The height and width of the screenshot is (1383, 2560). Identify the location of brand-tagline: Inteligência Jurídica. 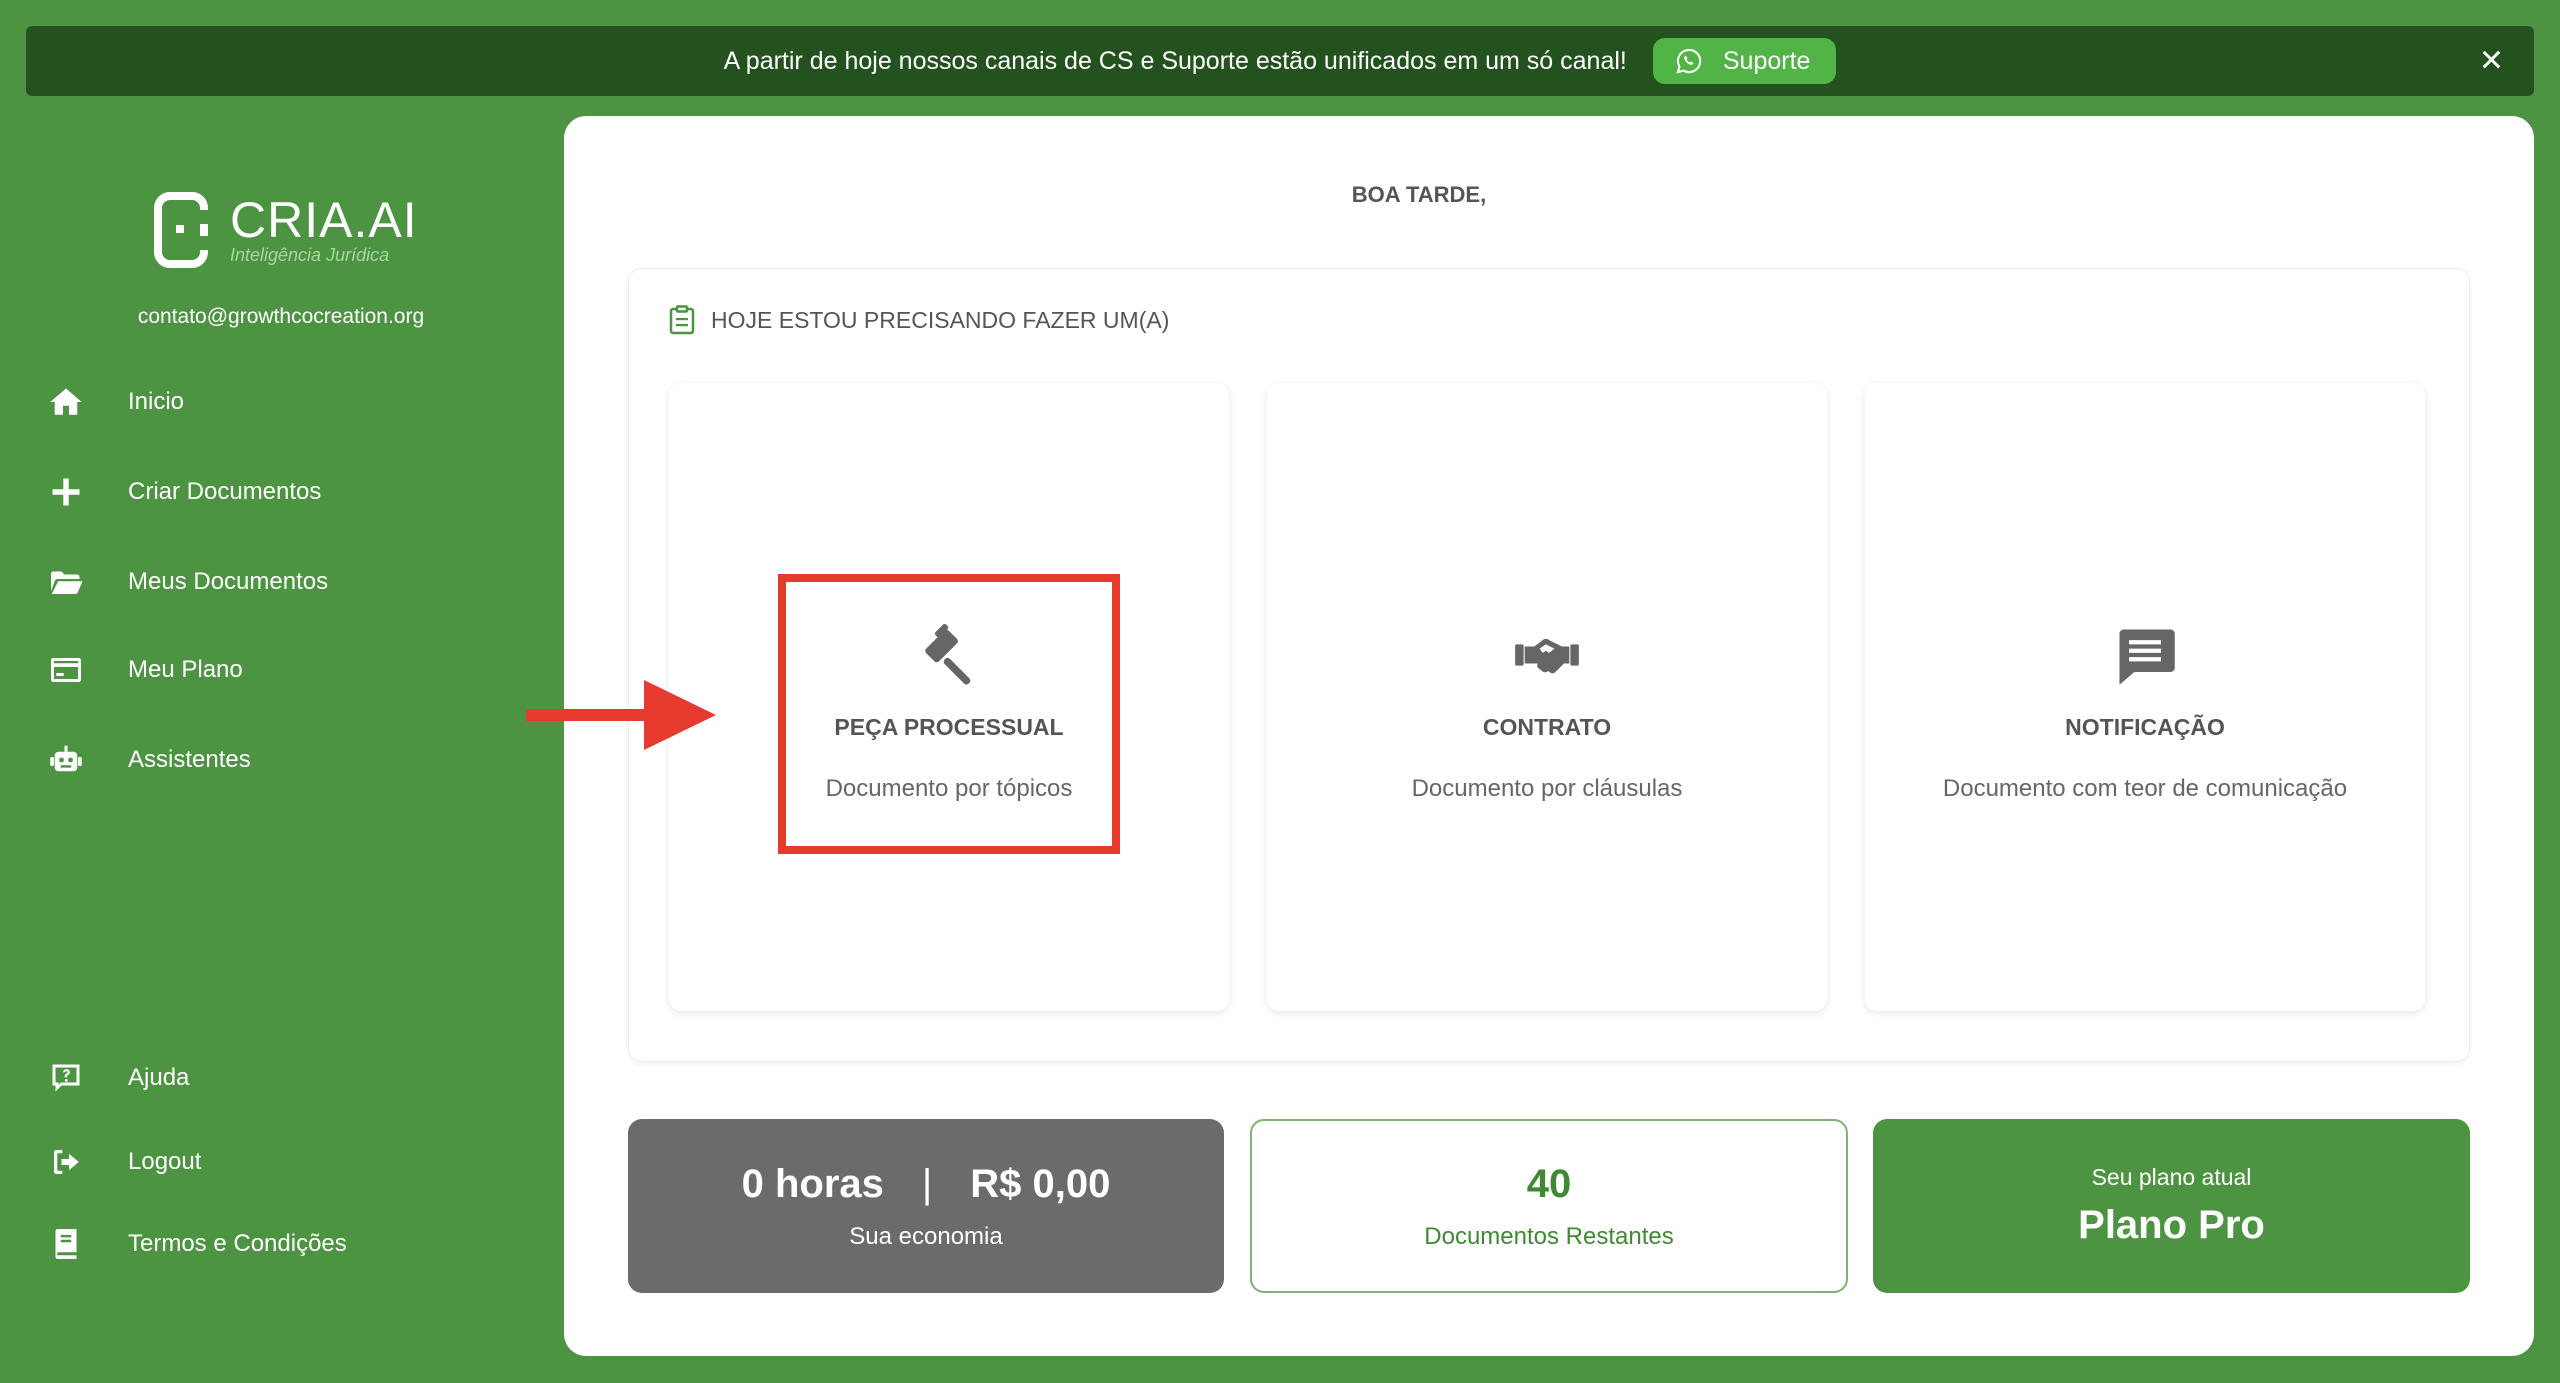
(310, 255).